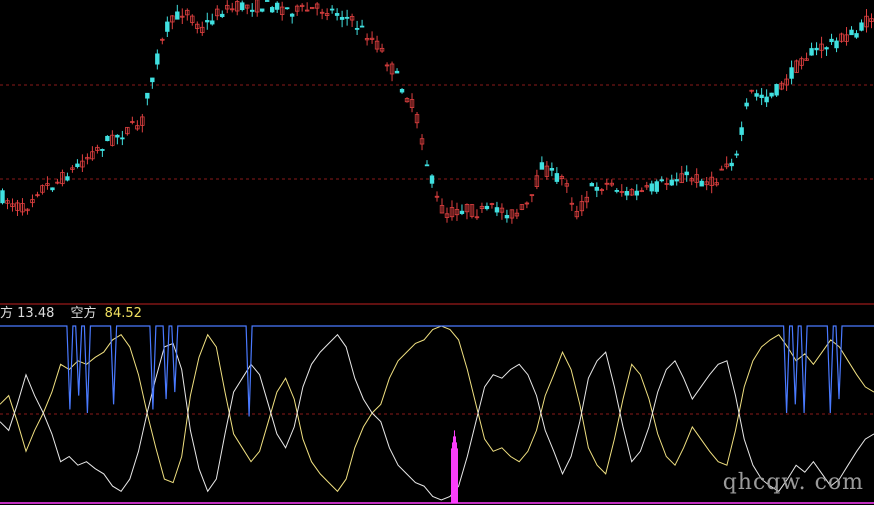 This screenshot has width=874, height=505. I want to click on watermark: qhcqw. com, so click(793, 482).